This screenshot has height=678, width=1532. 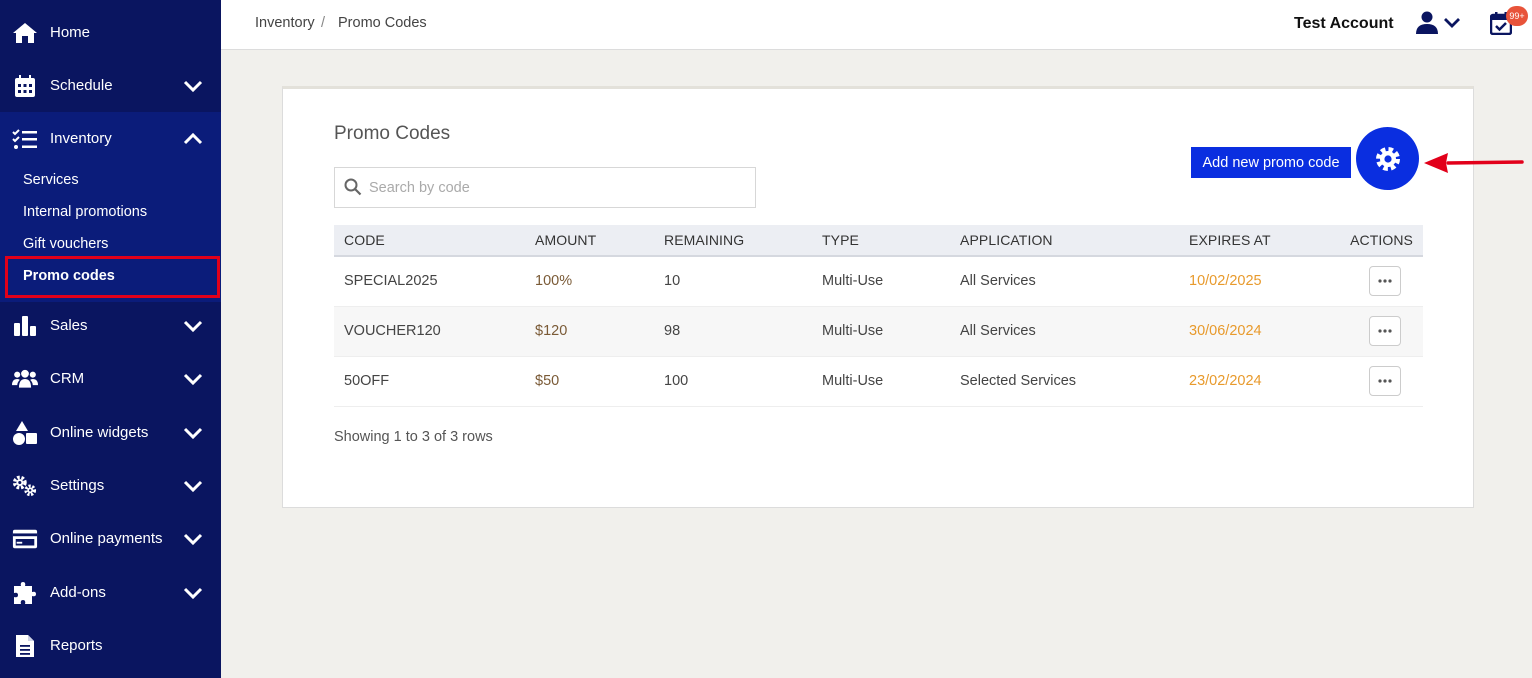 I want to click on document-icon, so click(x=25, y=646).